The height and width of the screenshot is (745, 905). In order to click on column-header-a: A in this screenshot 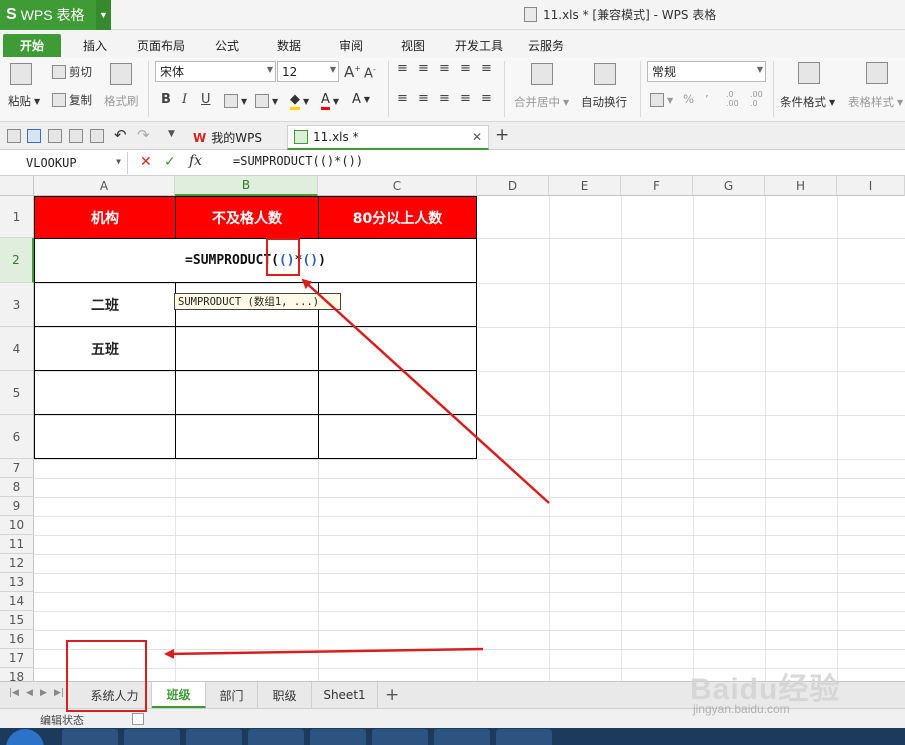, I will do `click(104, 186)`.